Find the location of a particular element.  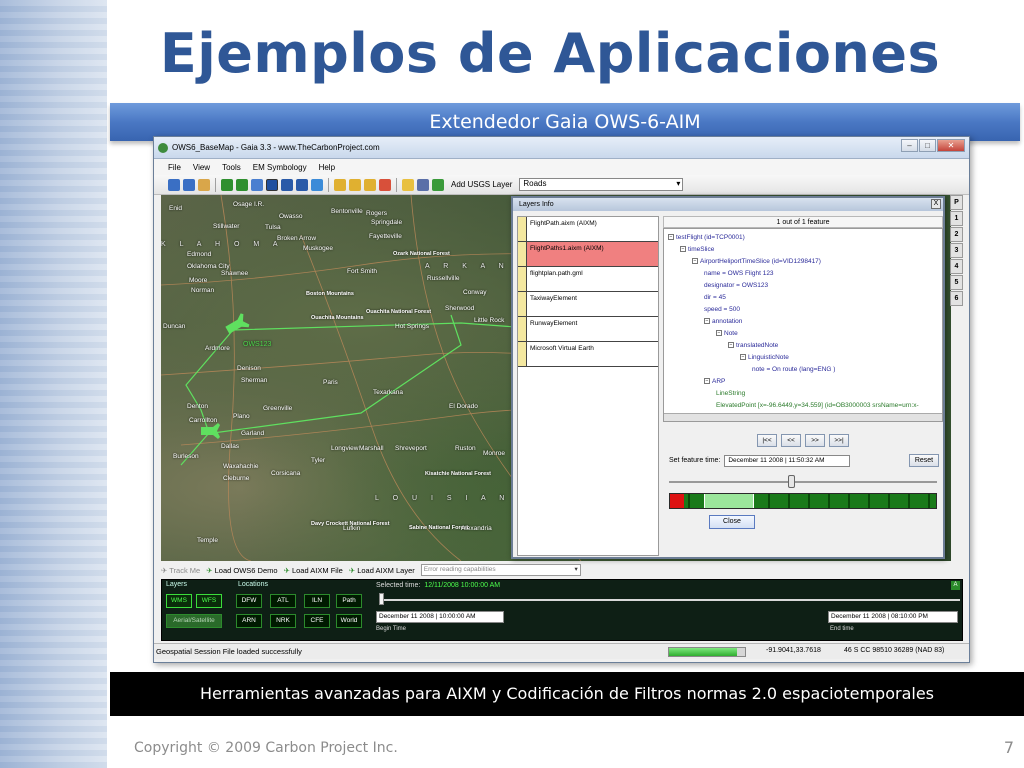

wms-button: WMS is located at coordinates (179, 601).